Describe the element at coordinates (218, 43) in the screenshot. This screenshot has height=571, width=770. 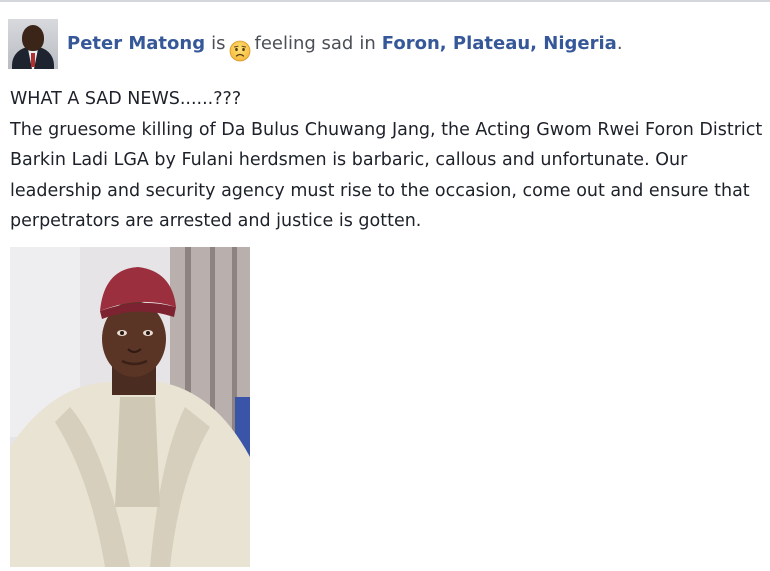
I see `is-word: is` at that location.